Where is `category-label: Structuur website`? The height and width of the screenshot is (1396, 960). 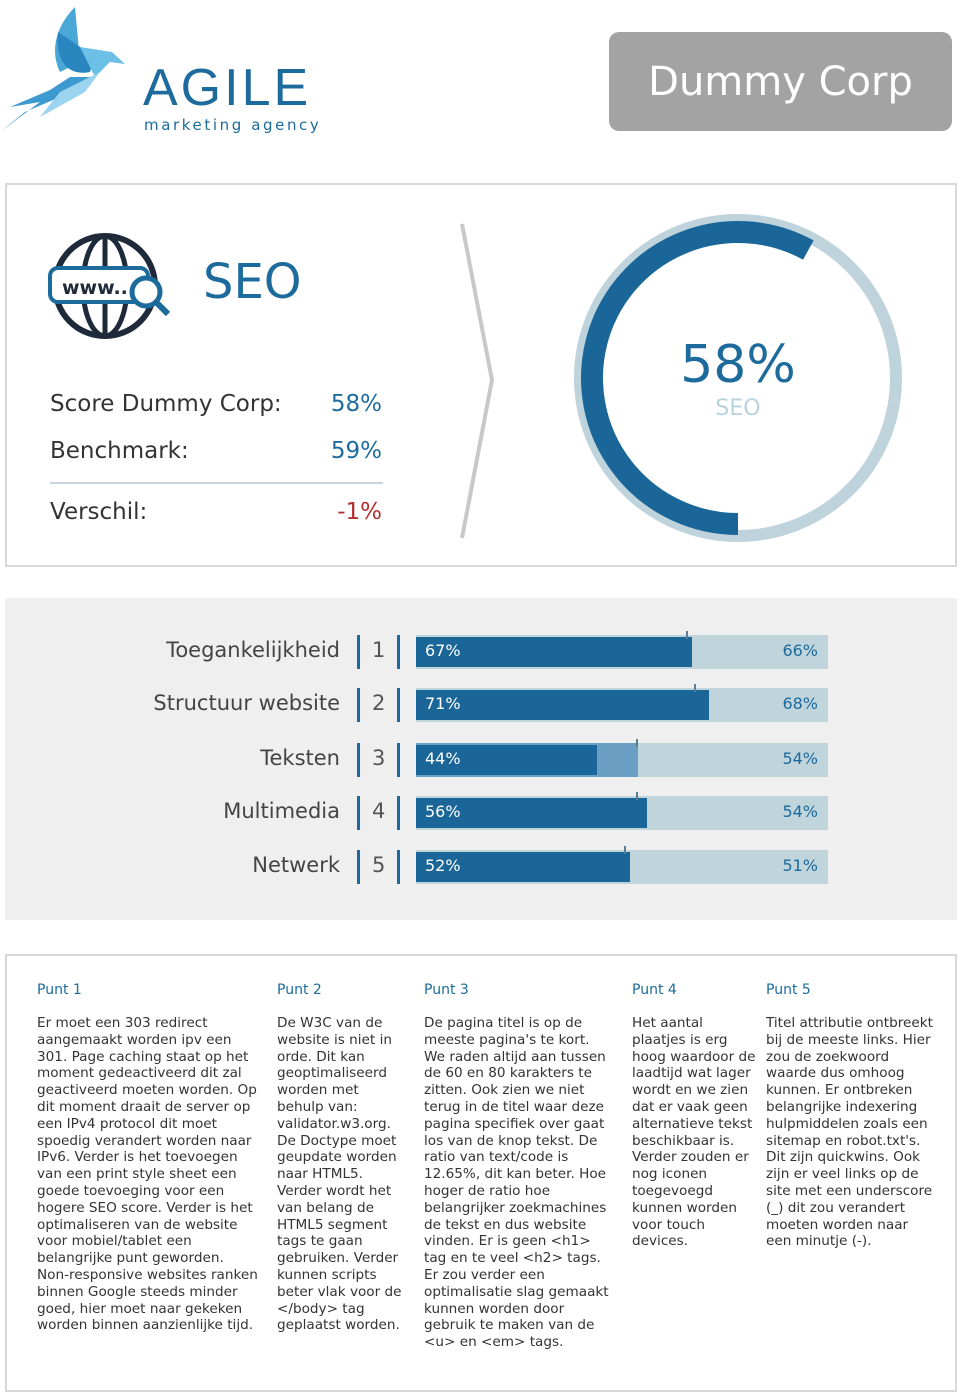
category-label: Structuur website is located at coordinates (246, 703).